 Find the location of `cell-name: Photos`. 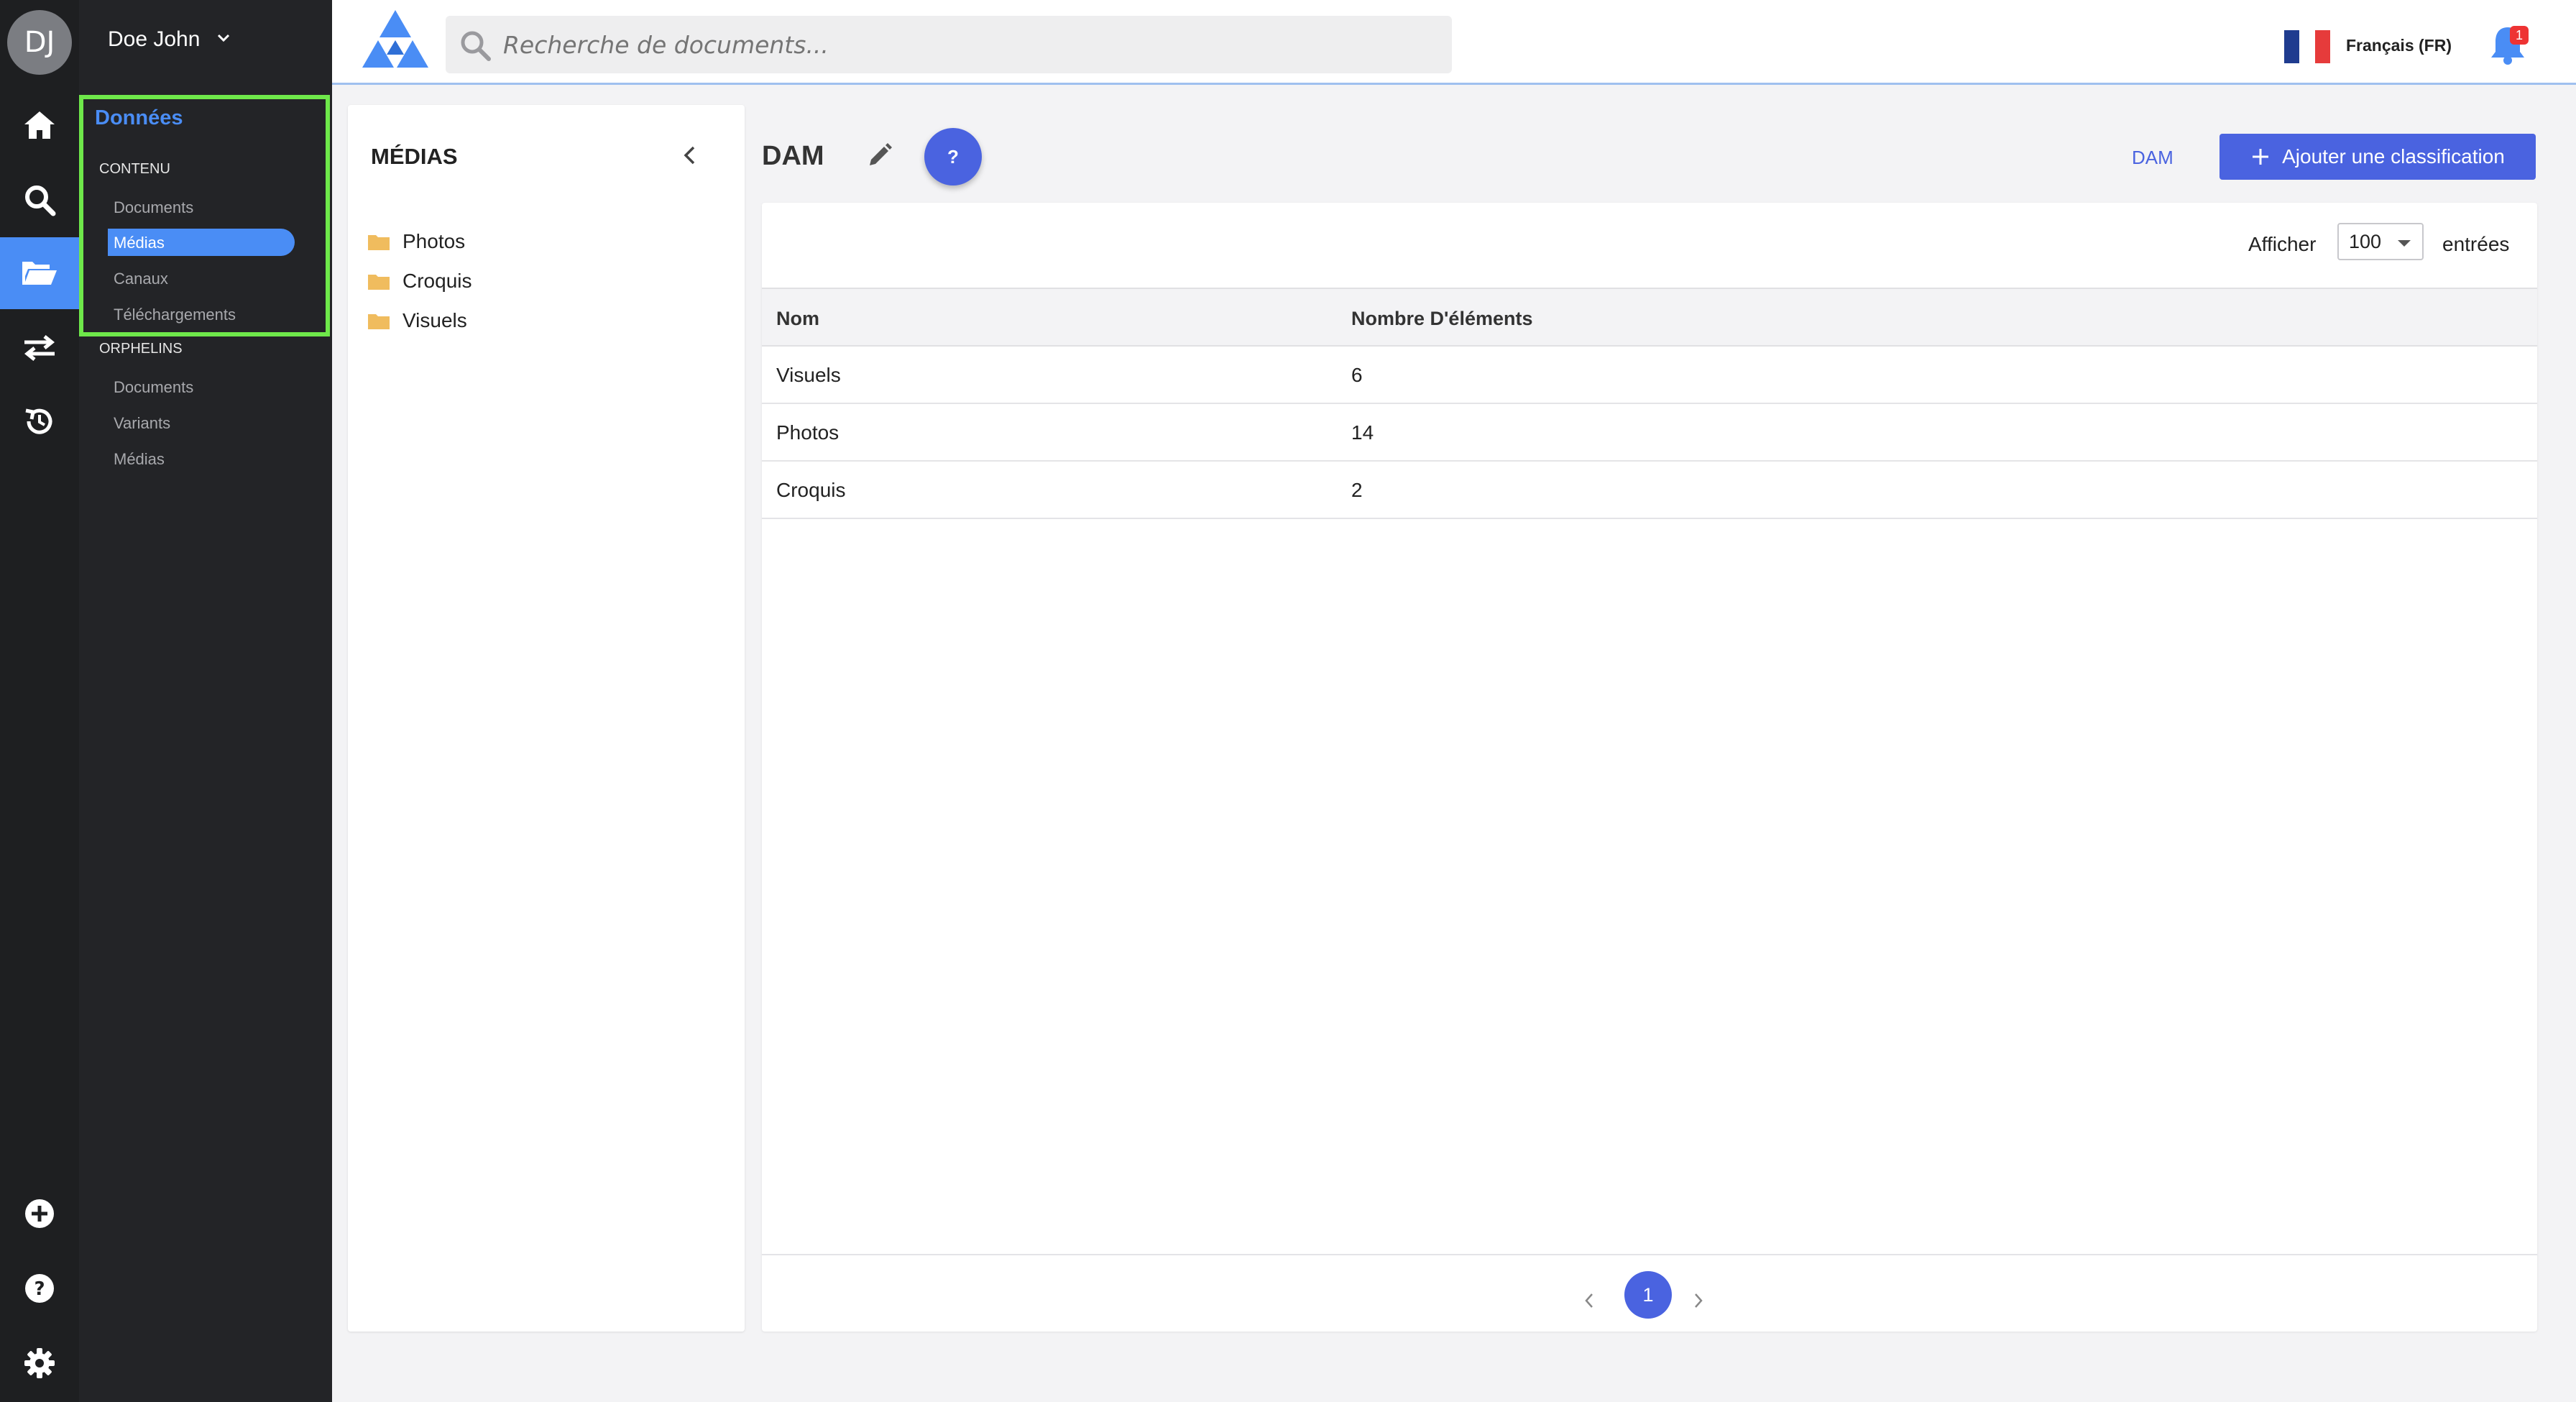

cell-name: Photos is located at coordinates (808, 432).